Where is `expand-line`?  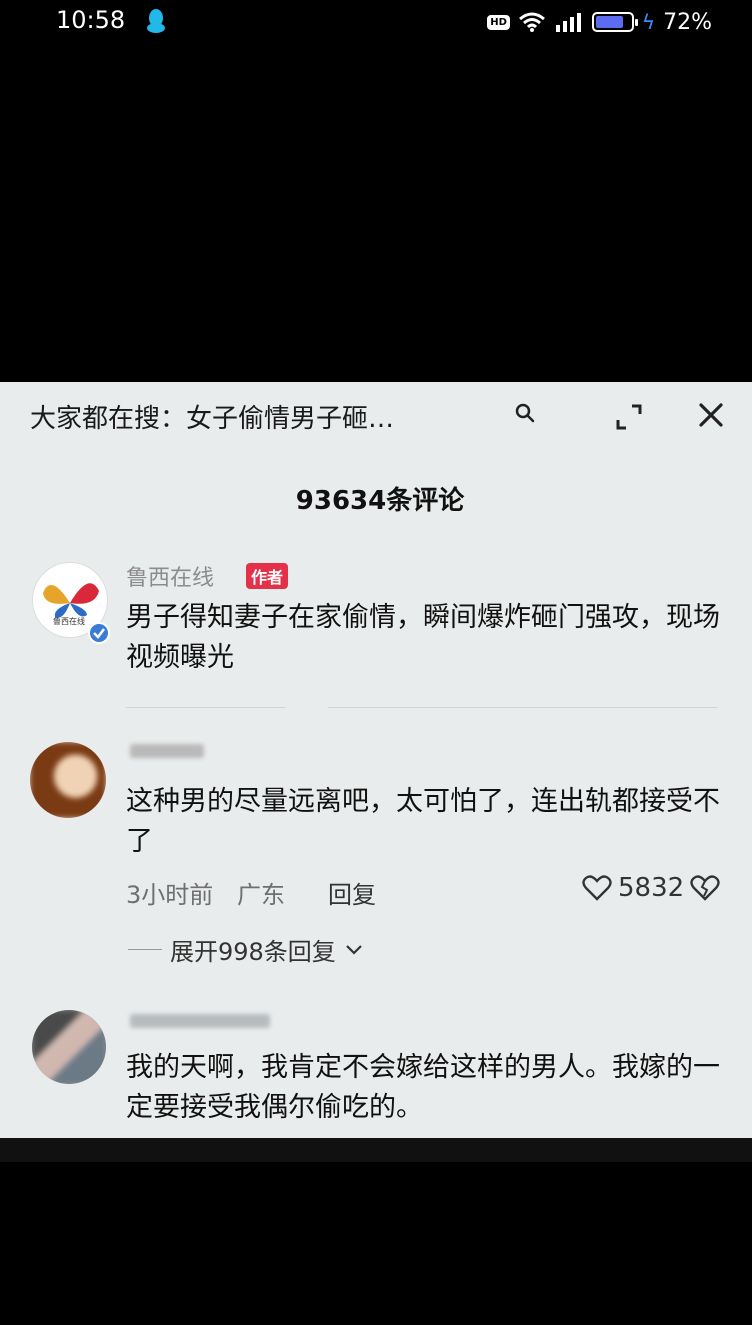
expand-line is located at coordinates (145, 949).